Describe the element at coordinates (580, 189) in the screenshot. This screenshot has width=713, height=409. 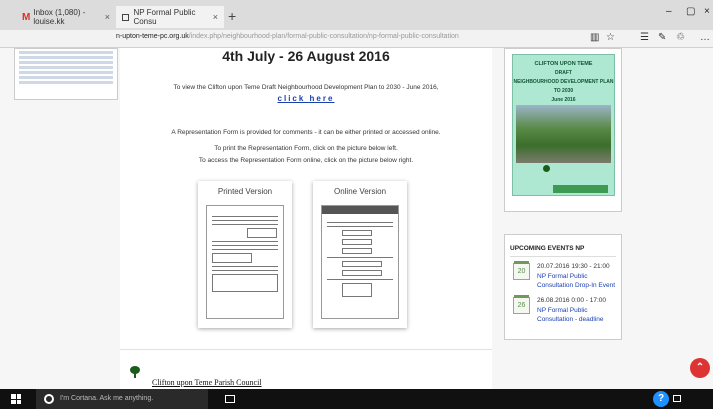
I see `cover-bar` at that location.